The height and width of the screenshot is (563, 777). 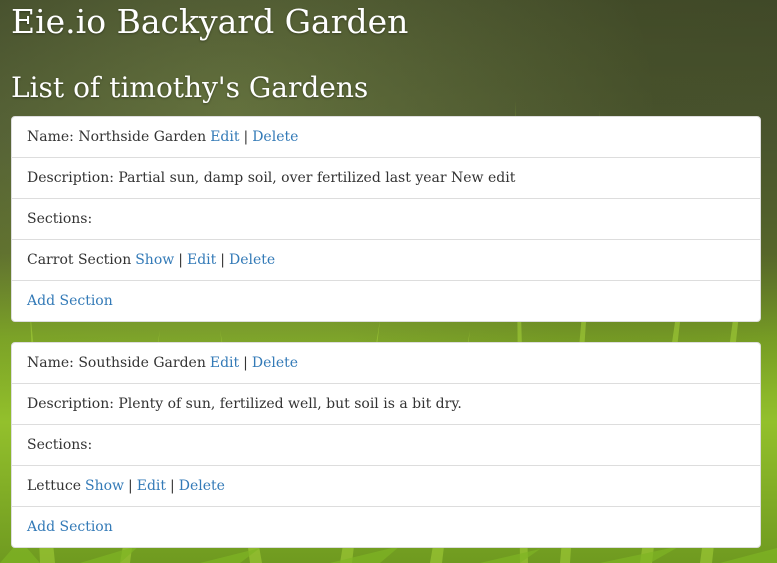 What do you see at coordinates (117, 137) in the screenshot?
I see `garden-name: Name: Northside Garden` at bounding box center [117, 137].